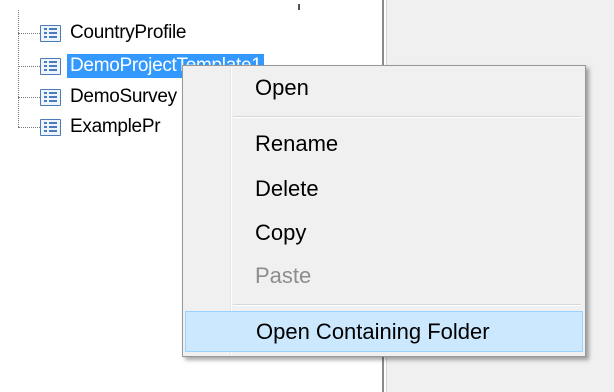  What do you see at coordinates (373, 331) in the screenshot?
I see `menu-item-label: Open Containing Folder` at bounding box center [373, 331].